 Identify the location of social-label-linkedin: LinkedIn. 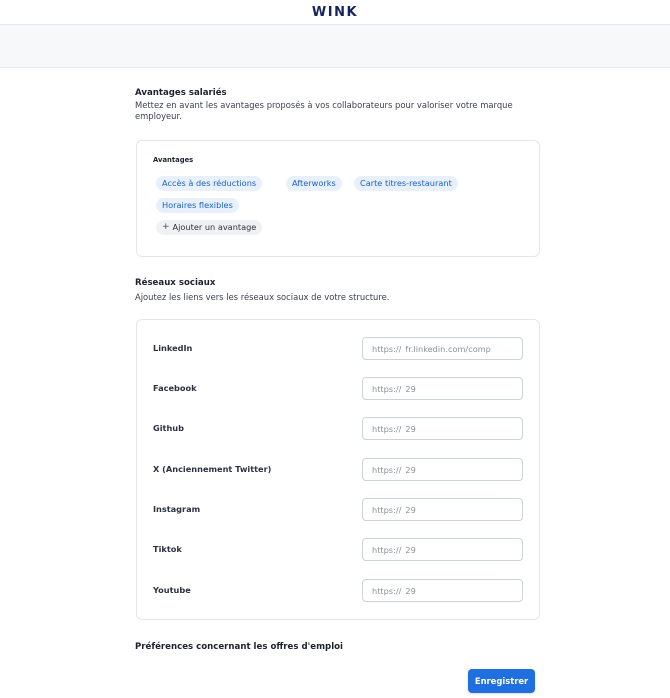
(173, 348).